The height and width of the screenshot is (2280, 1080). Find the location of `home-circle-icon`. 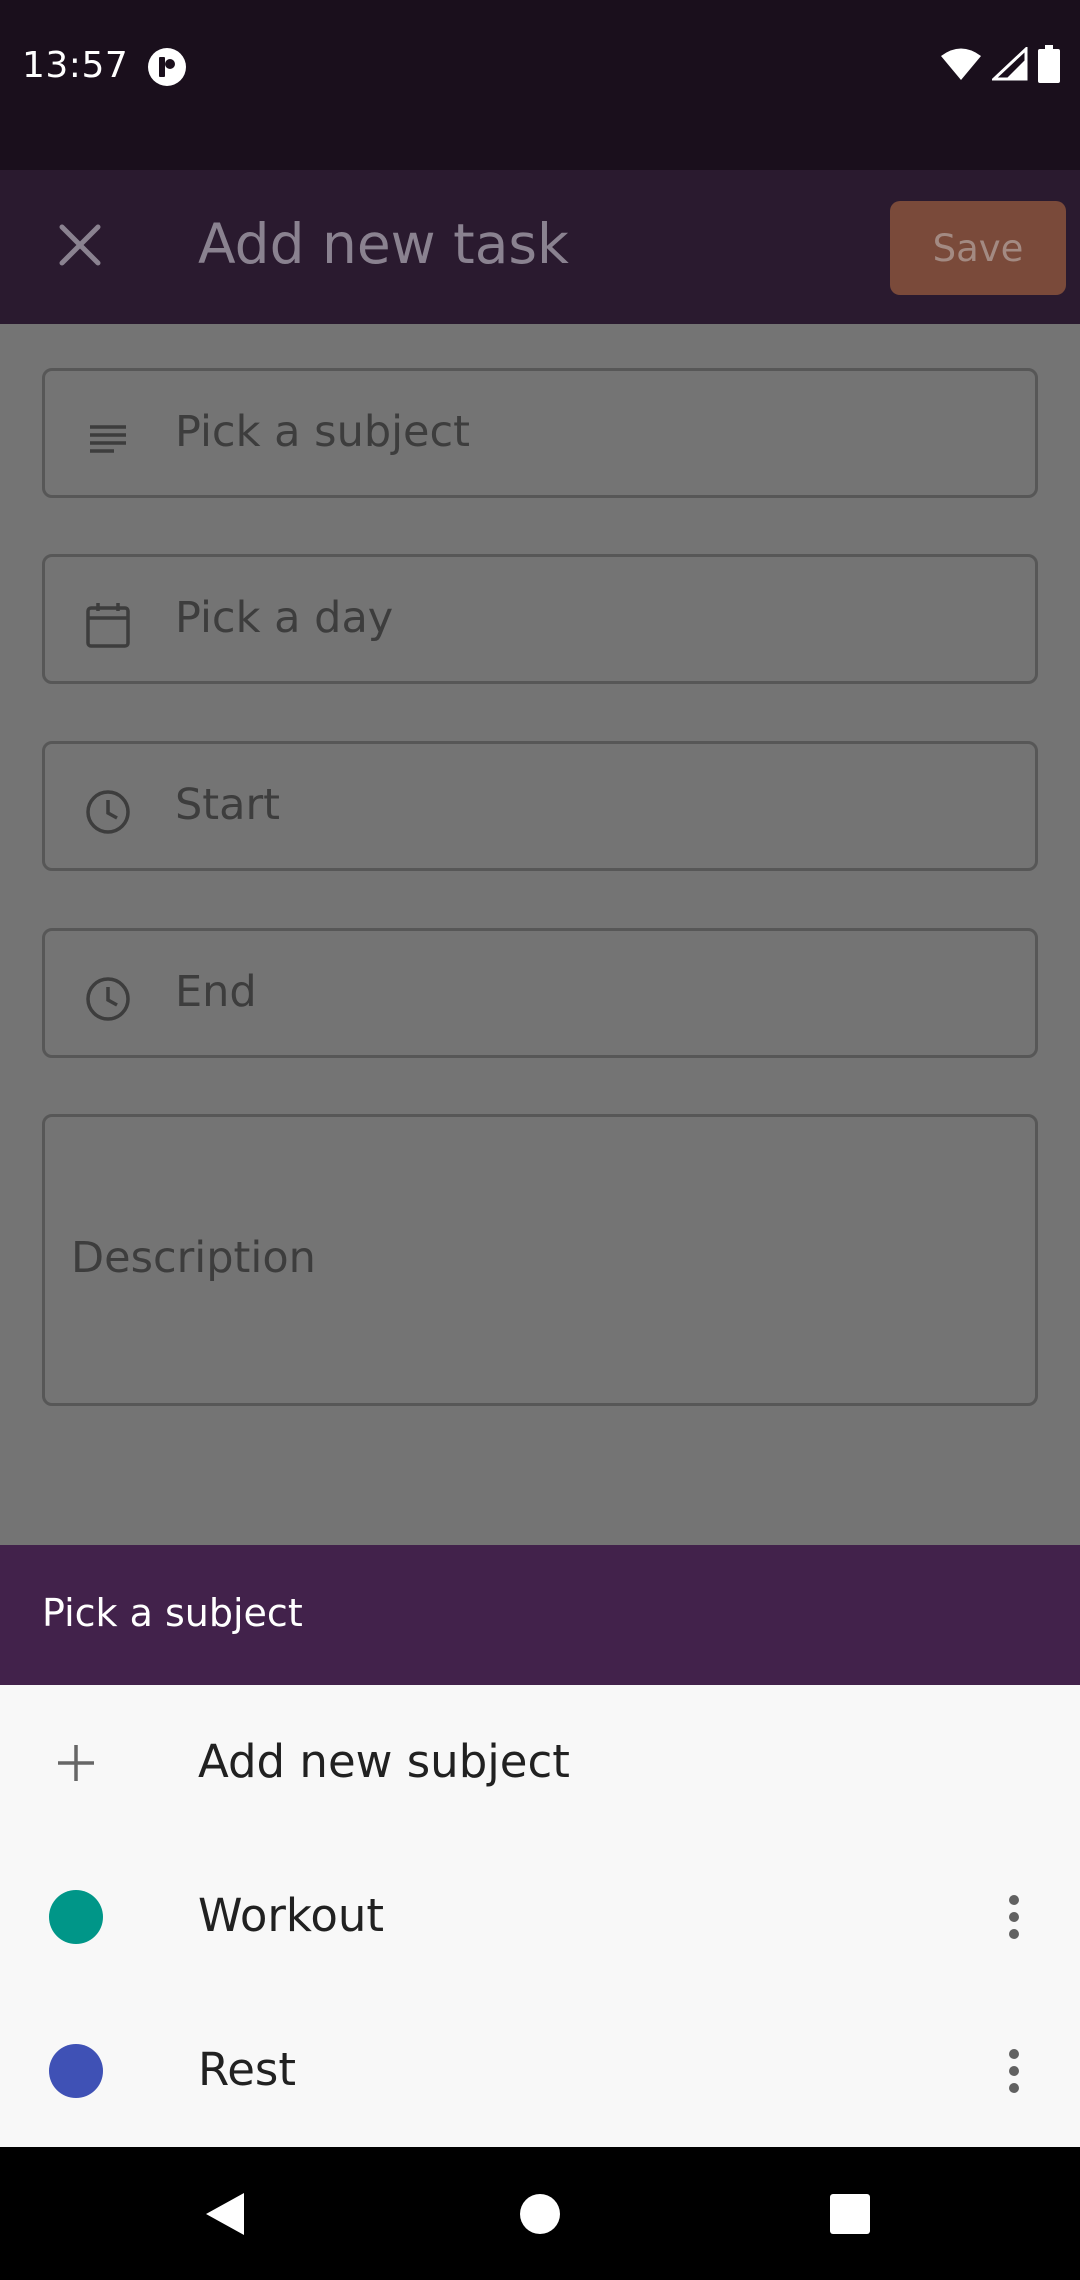

home-circle-icon is located at coordinates (540, 2216).